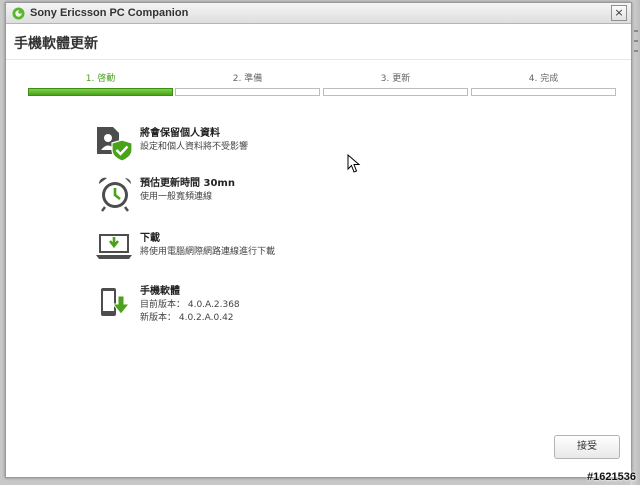 The width and height of the screenshot is (640, 485). What do you see at coordinates (304, 252) in the screenshot?
I see `info-item-download: 下載 將使用電腦網際網路連線進行下載` at bounding box center [304, 252].